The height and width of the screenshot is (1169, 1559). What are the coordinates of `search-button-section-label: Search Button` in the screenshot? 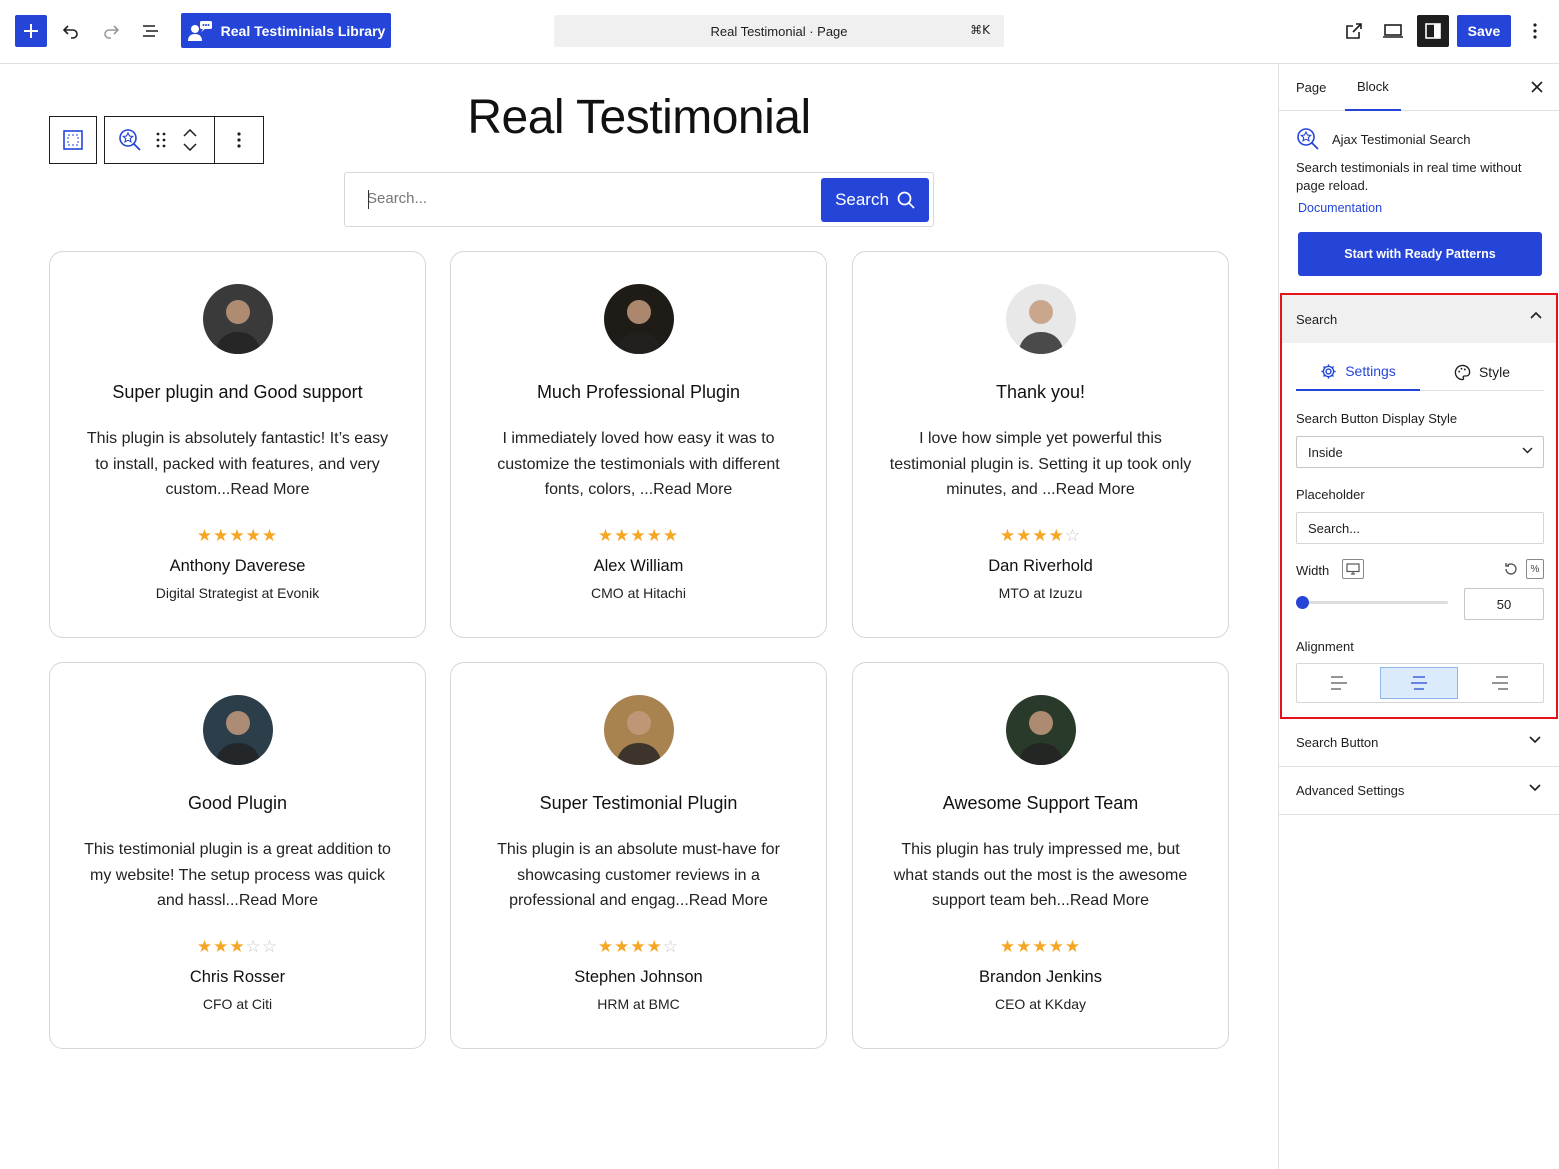 It's located at (1337, 742).